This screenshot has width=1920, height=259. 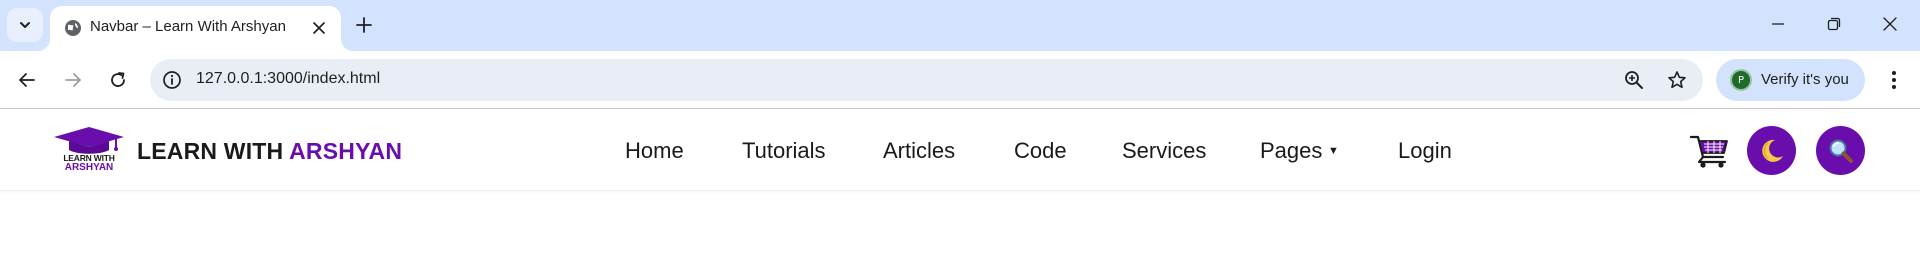 I want to click on tab-close-button, so click(x=319, y=28).